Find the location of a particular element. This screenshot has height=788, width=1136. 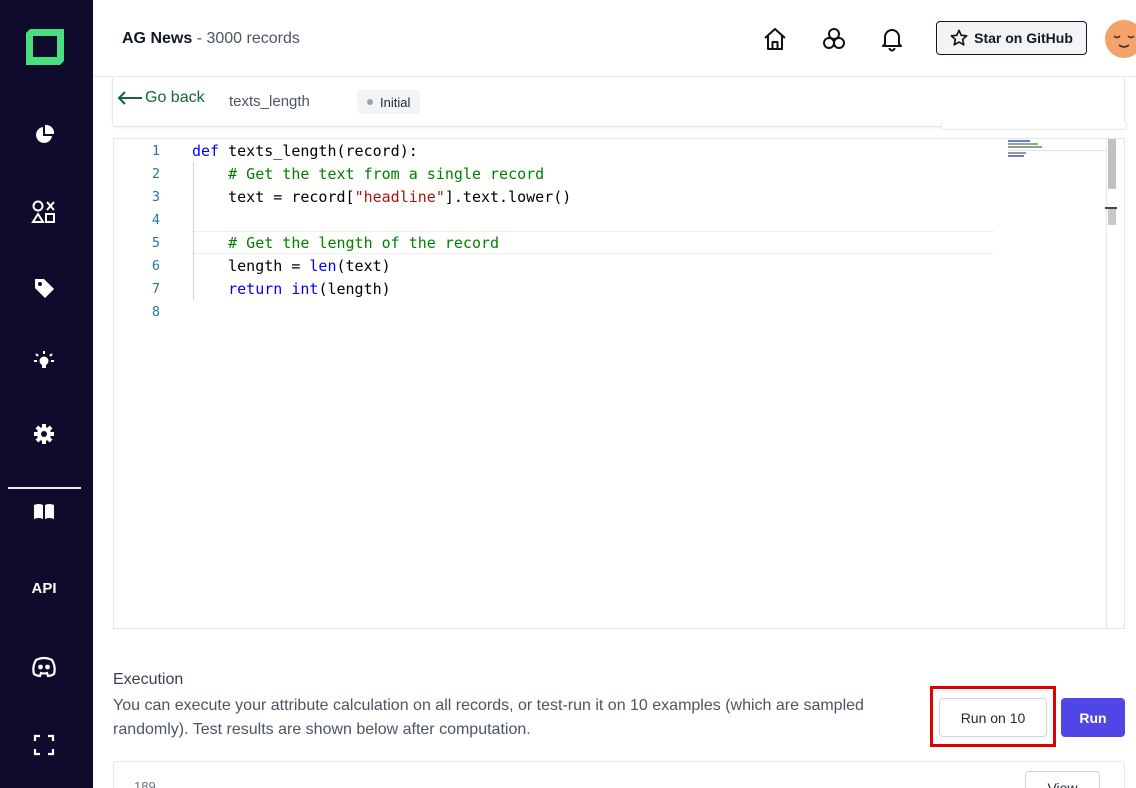

line-number-gutter: 1 2 3 4 5 6 7 8 is located at coordinates (149, 383).